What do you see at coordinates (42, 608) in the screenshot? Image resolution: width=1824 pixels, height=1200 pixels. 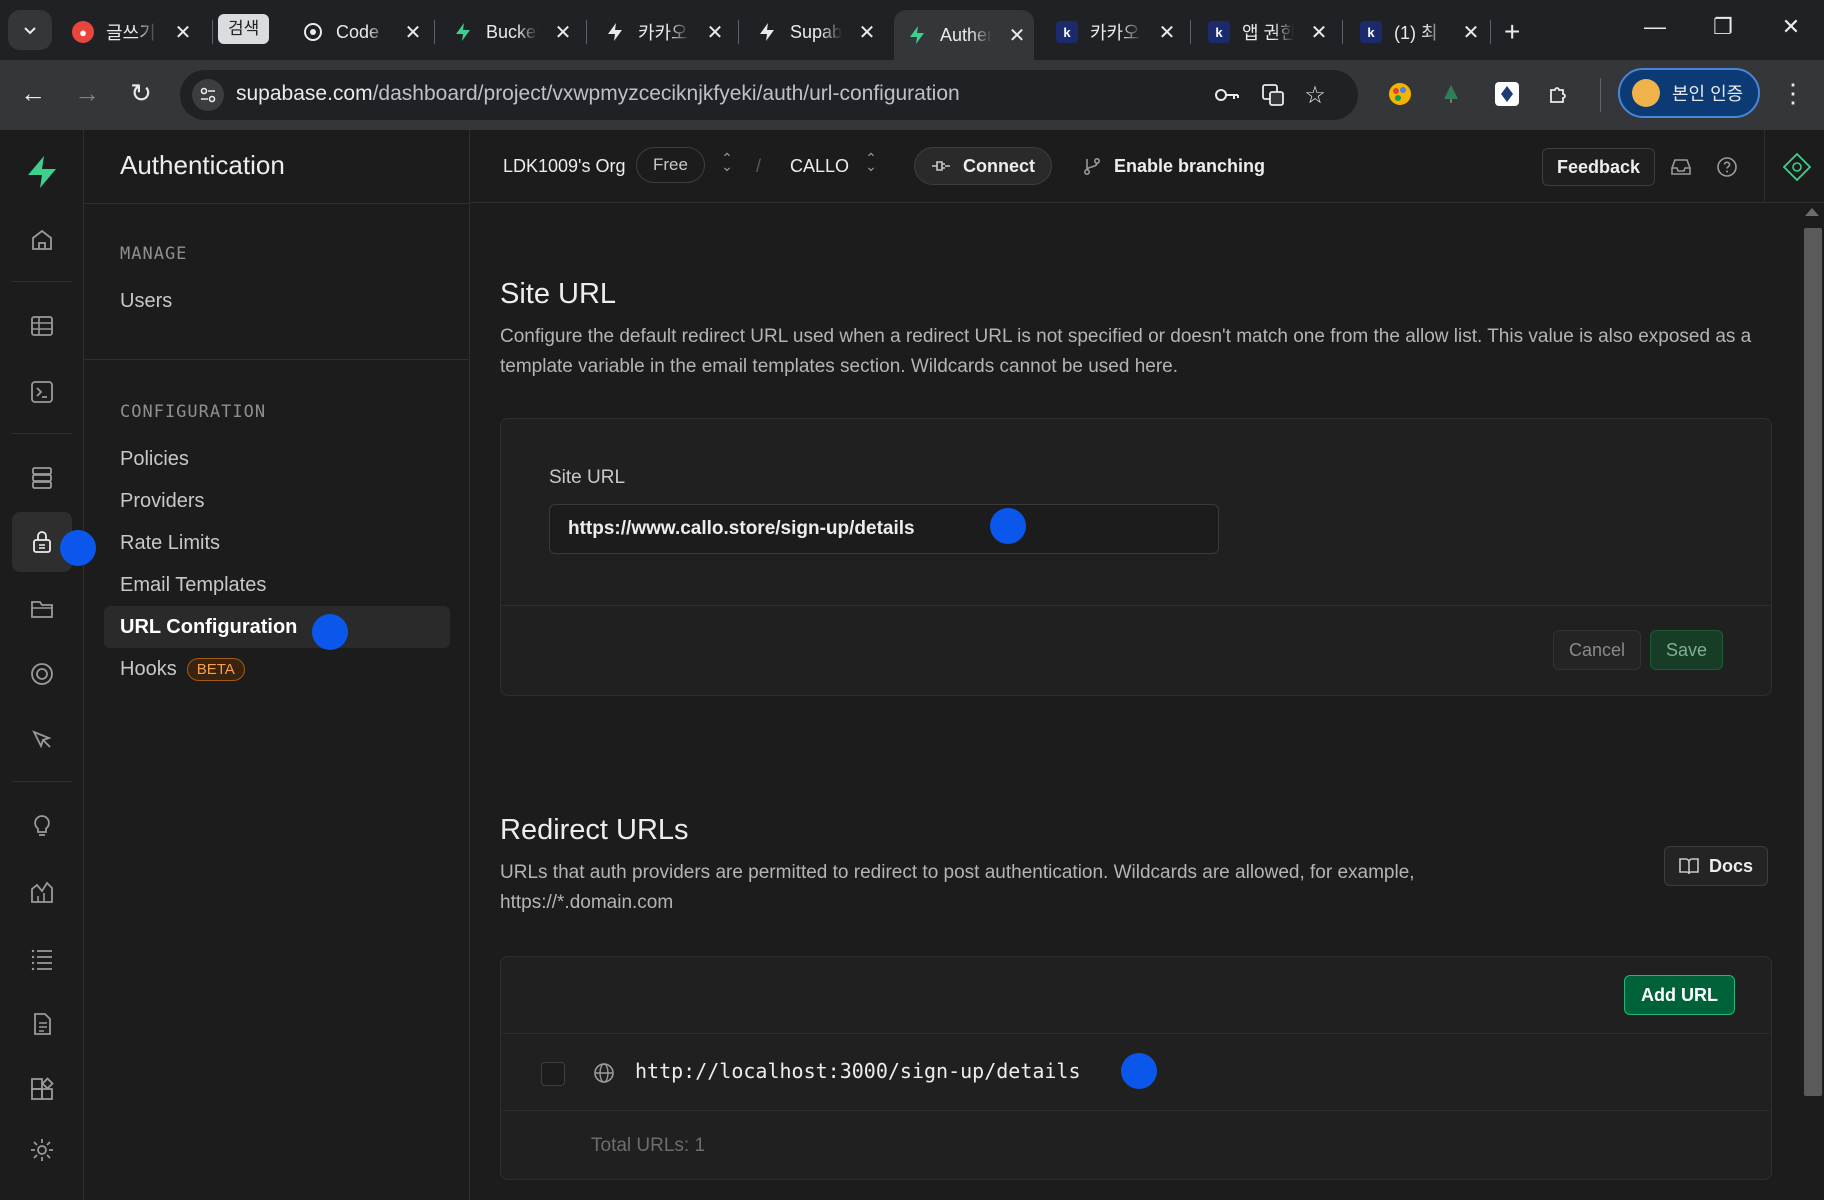 I see `storage-icon` at bounding box center [42, 608].